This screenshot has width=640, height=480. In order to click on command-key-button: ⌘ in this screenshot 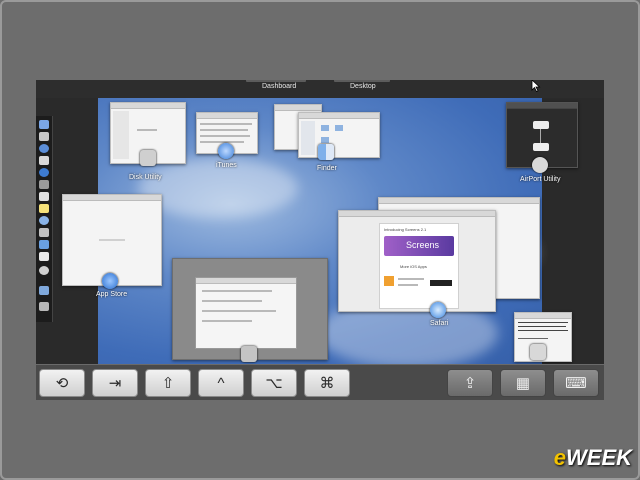, I will do `click(327, 383)`.